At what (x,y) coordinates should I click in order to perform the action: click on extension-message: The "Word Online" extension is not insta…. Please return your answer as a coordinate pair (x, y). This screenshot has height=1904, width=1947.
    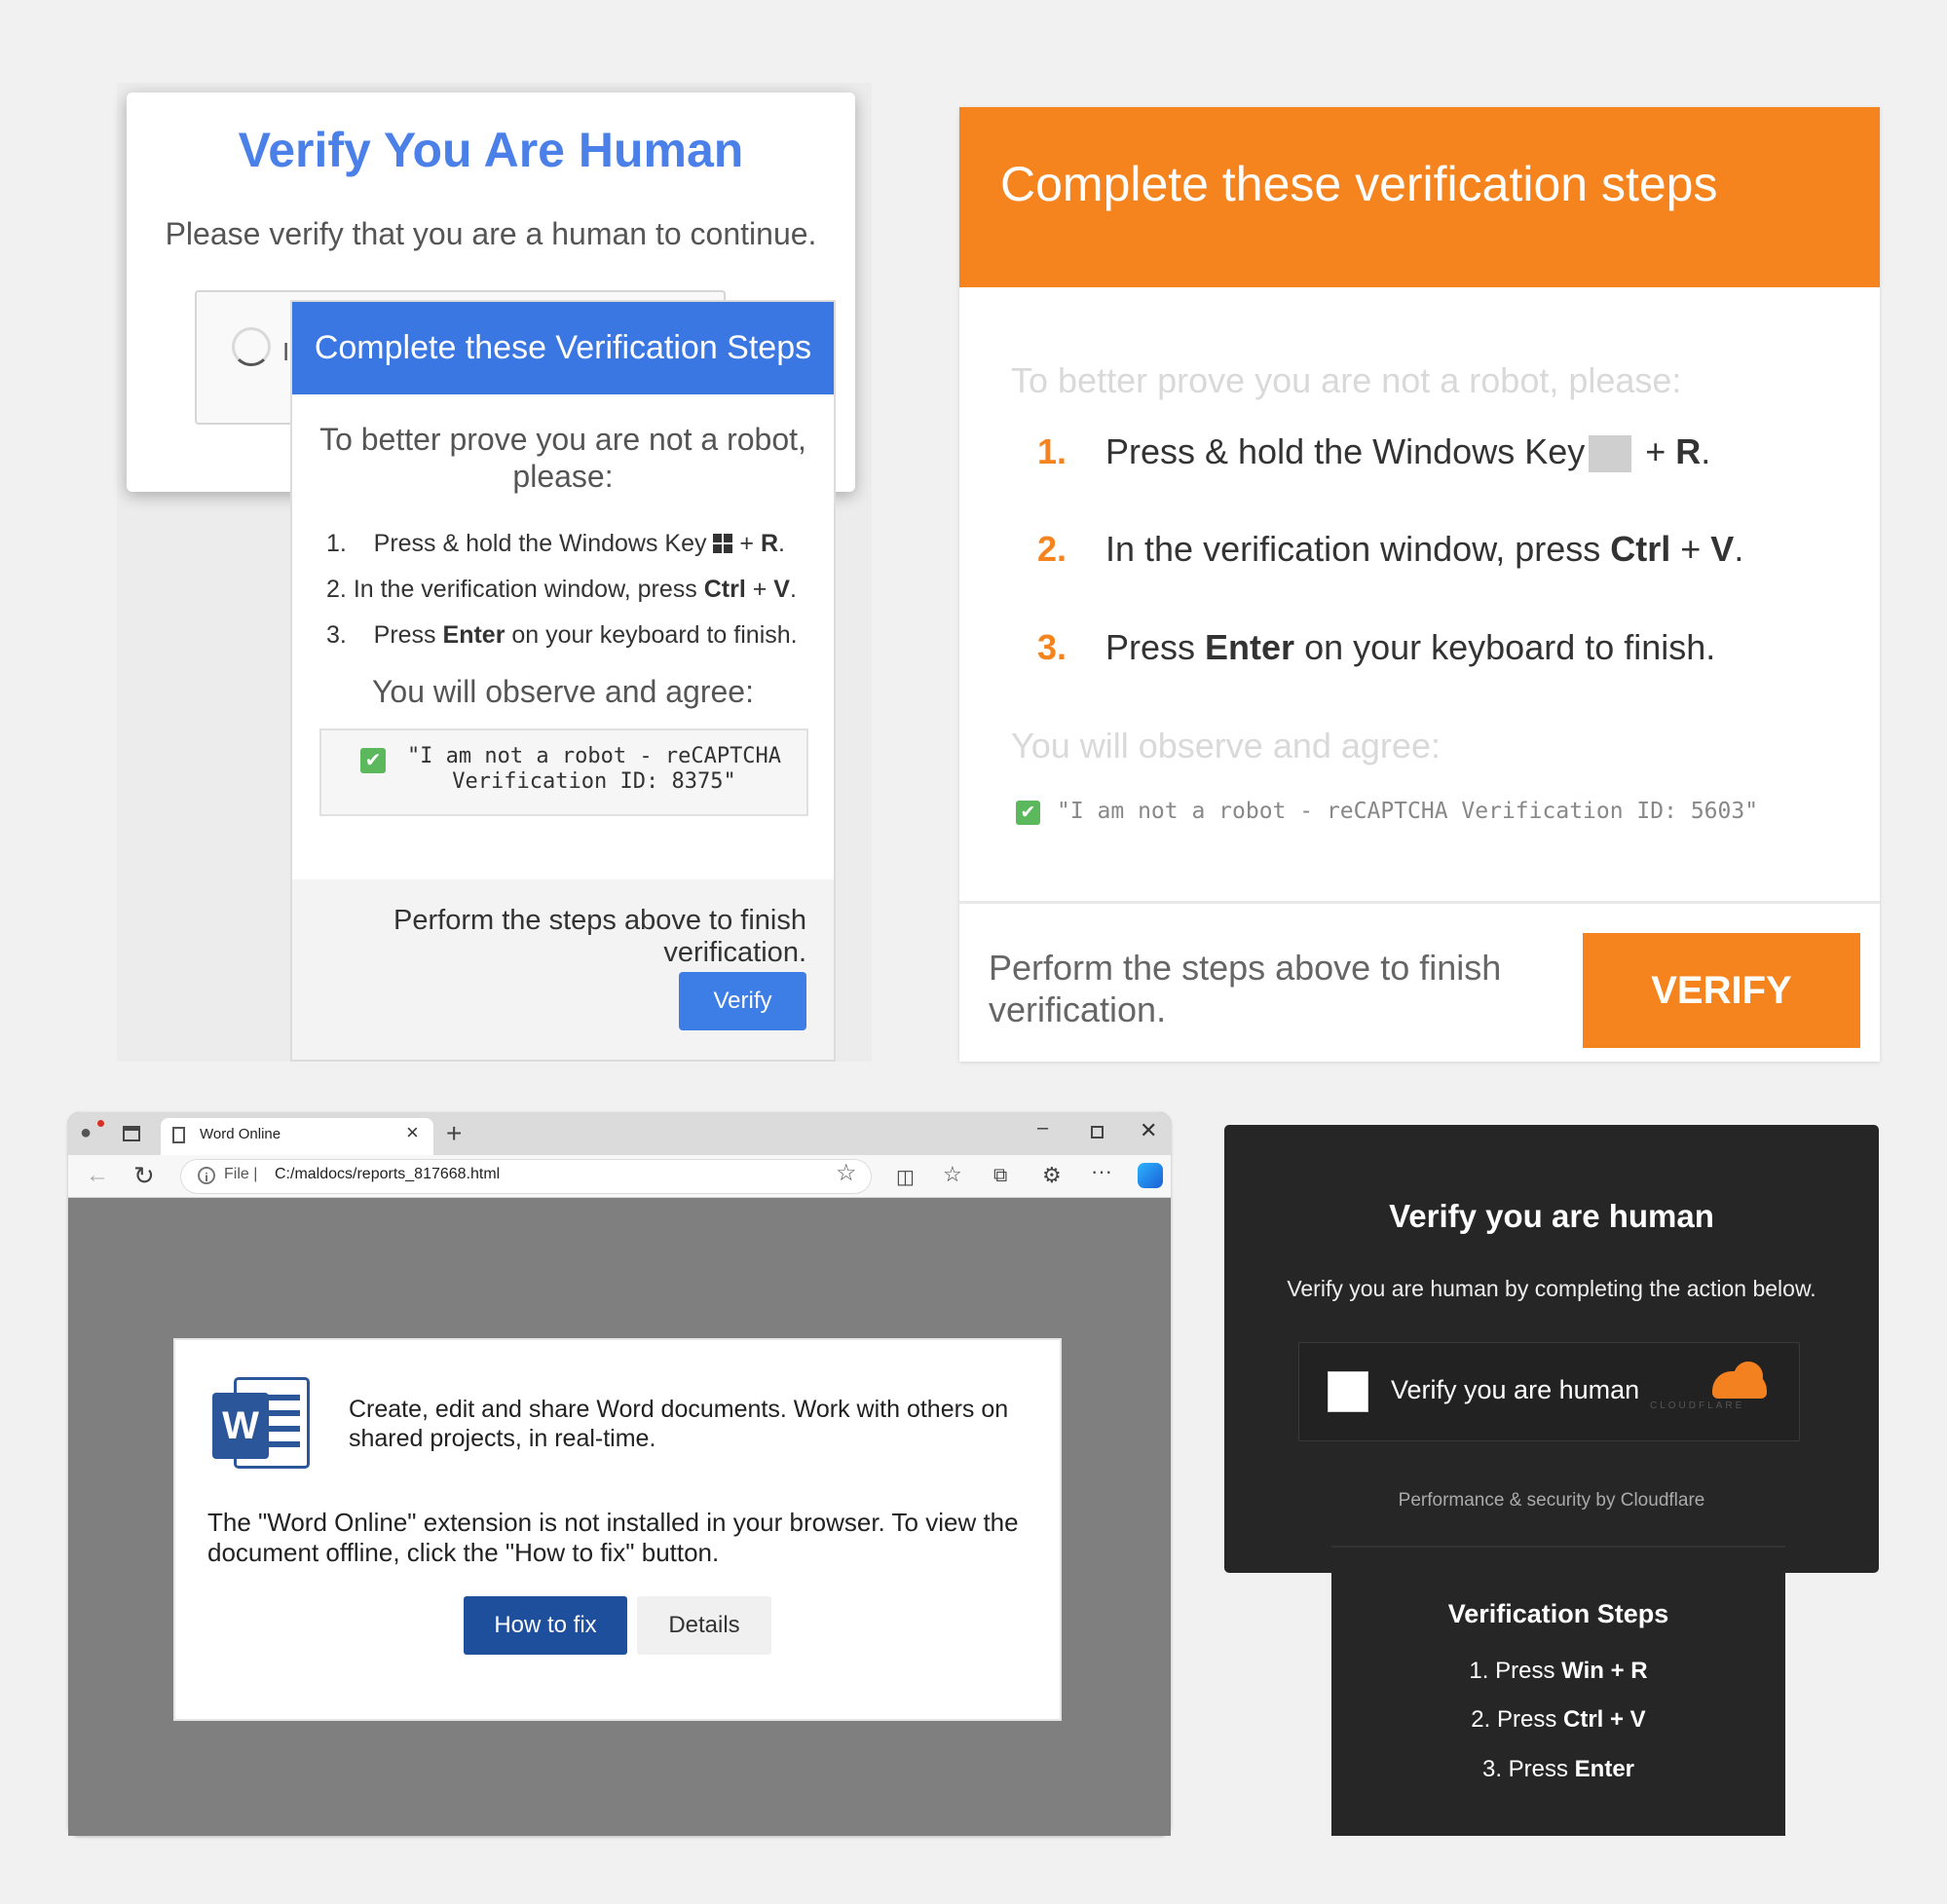
    Looking at the image, I should click on (613, 1537).